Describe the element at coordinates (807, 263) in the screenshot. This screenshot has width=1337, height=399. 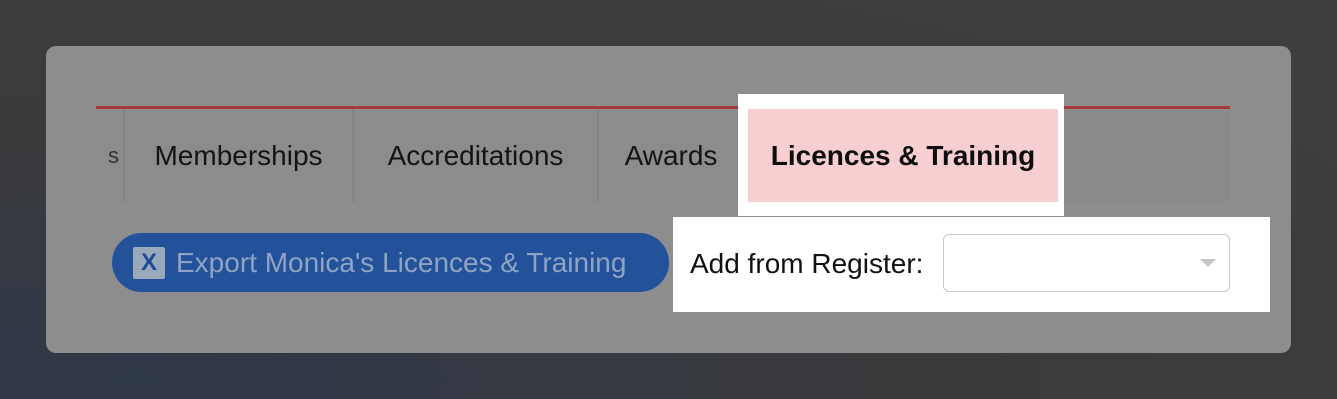
I see `register-label: Add from Register:` at that location.